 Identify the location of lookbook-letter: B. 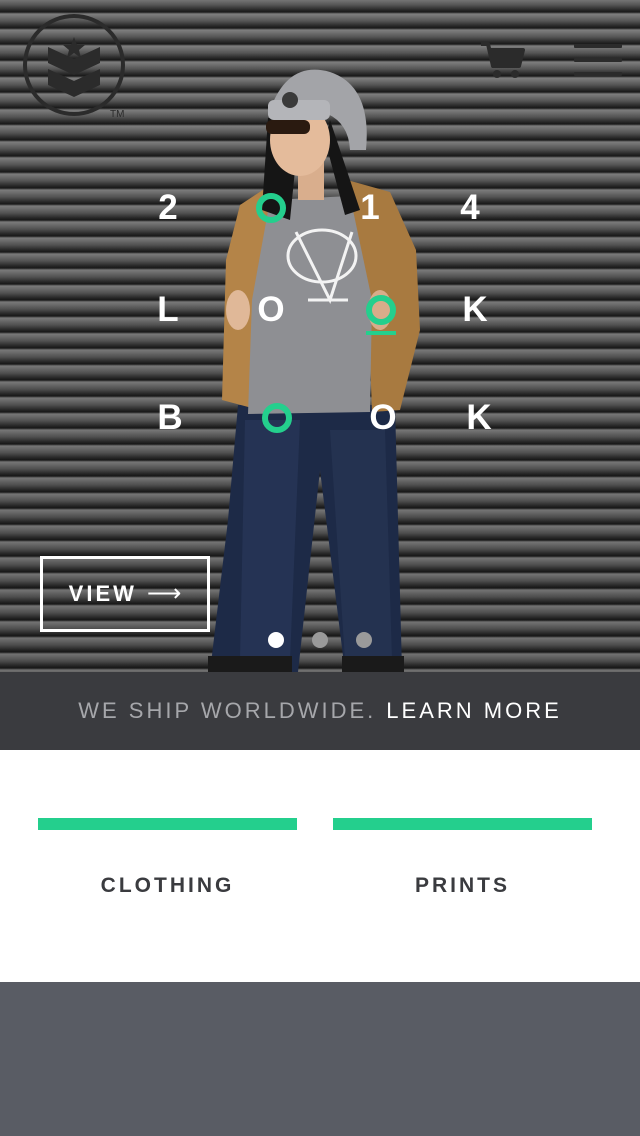
(170, 417).